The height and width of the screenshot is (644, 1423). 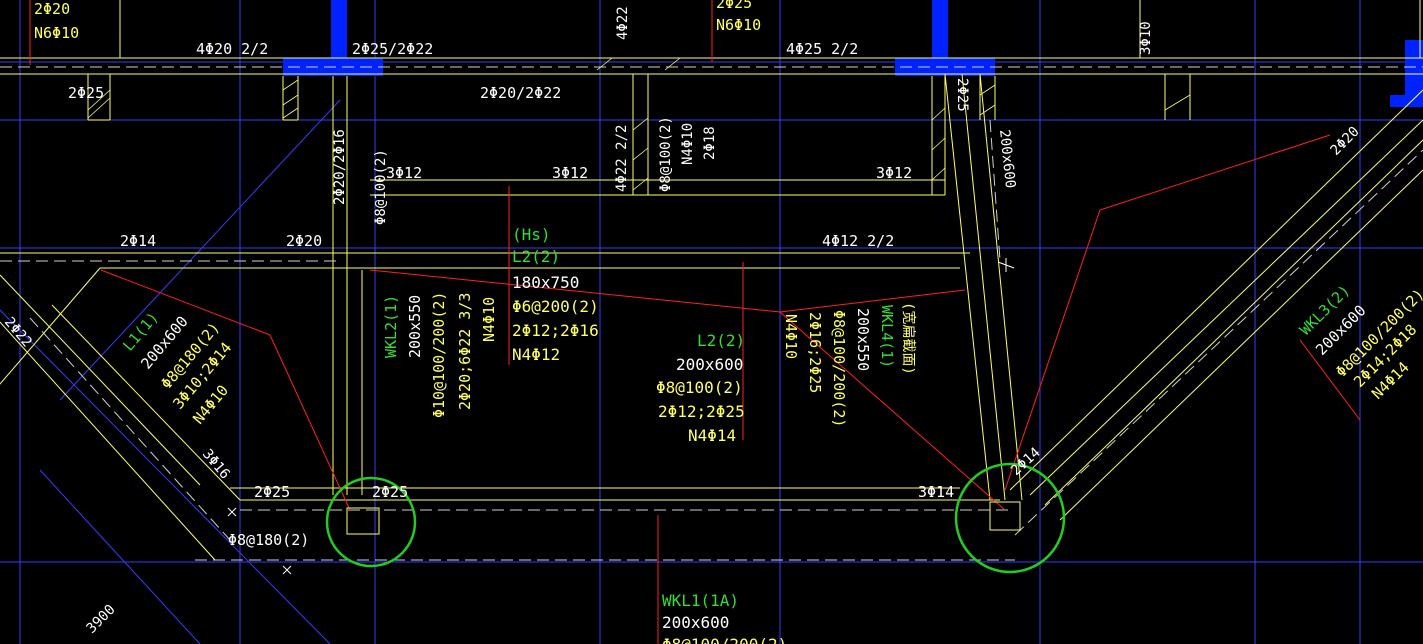 I want to click on label-l-3phi12: 3Φ12, so click(x=404, y=173).